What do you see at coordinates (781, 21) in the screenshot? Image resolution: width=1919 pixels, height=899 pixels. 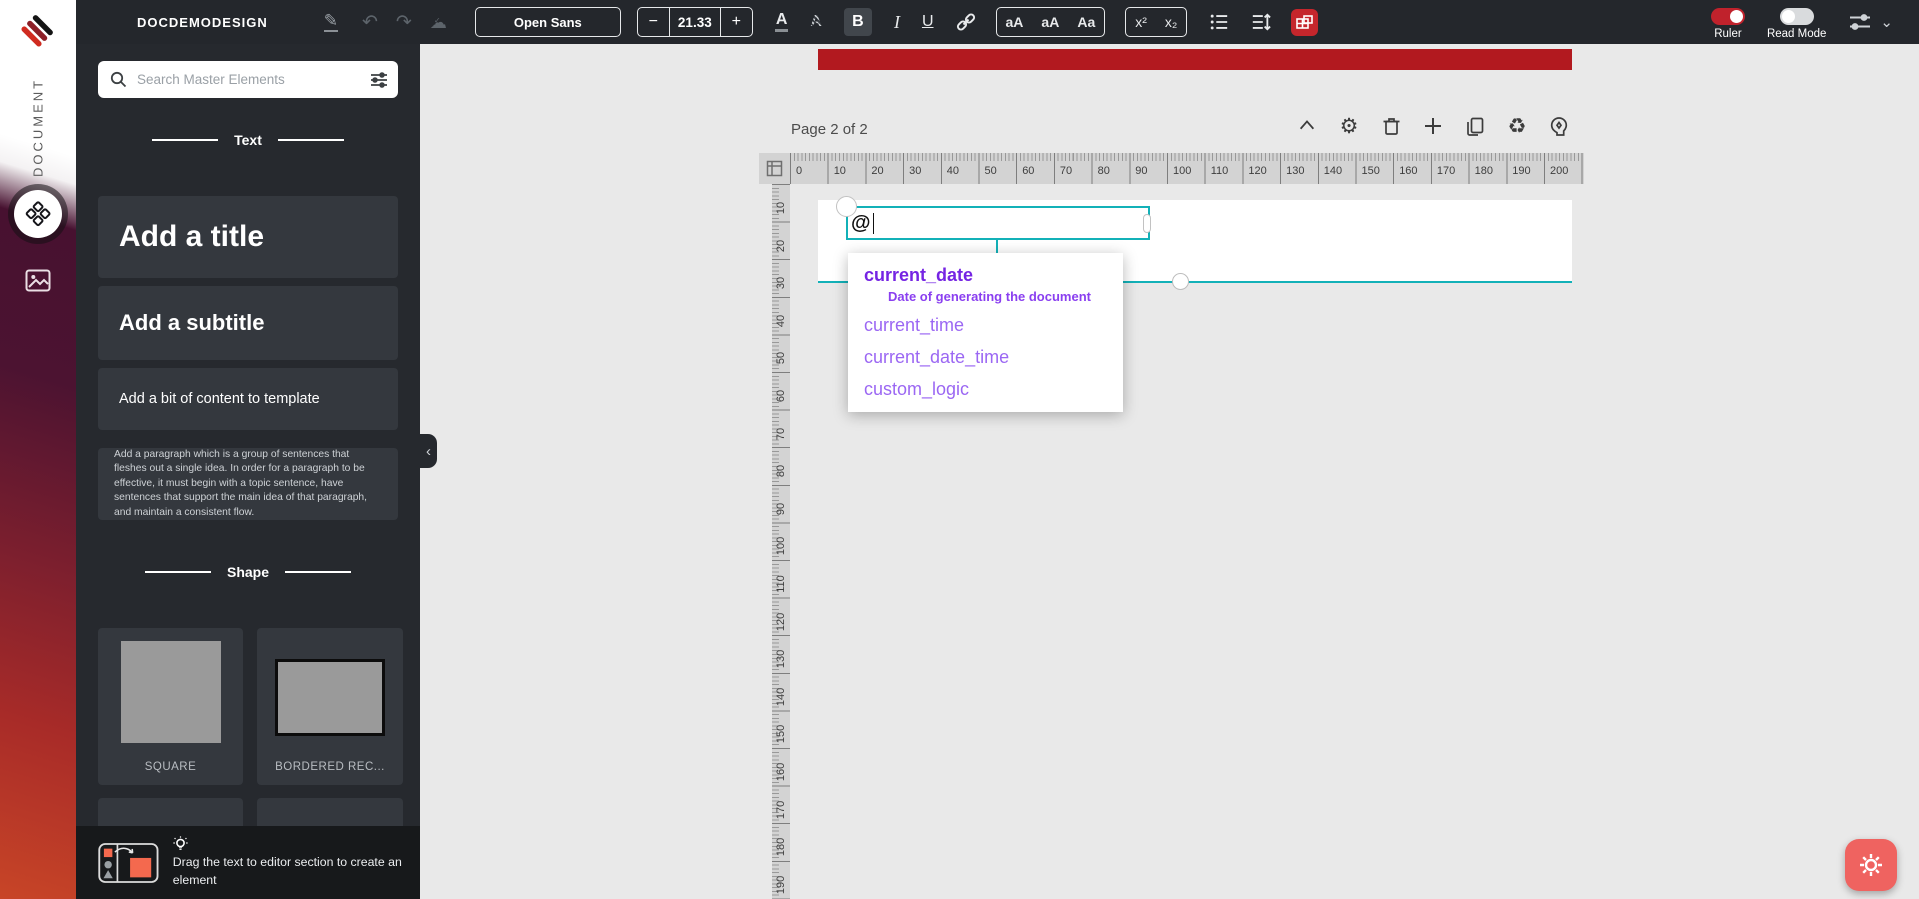 I see `text-color-button: A` at bounding box center [781, 21].